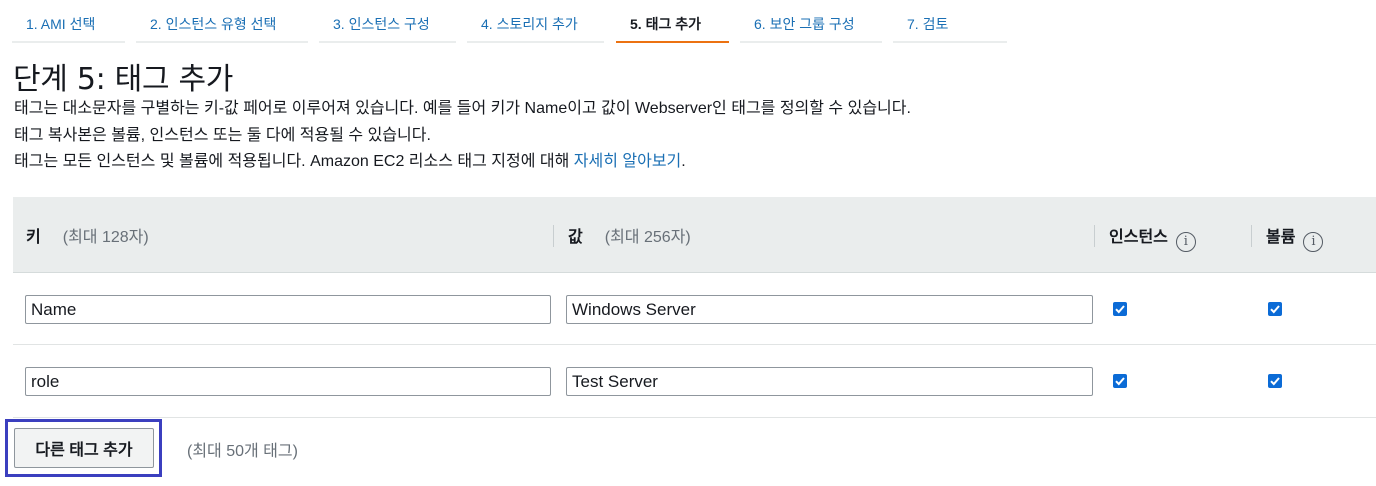 The image size is (1376, 486). What do you see at coordinates (683, 161) in the screenshot?
I see `description-line-3-end: .` at bounding box center [683, 161].